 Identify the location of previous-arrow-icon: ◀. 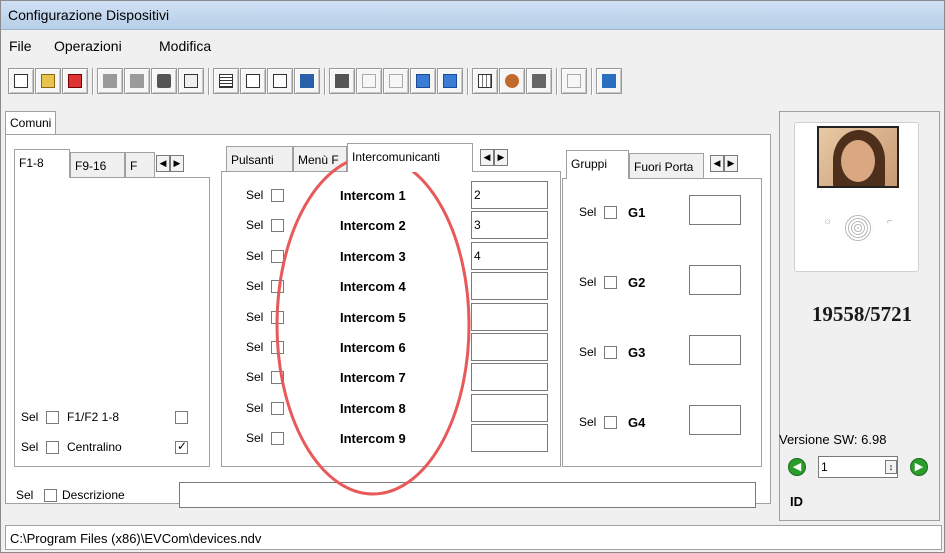
(797, 467).